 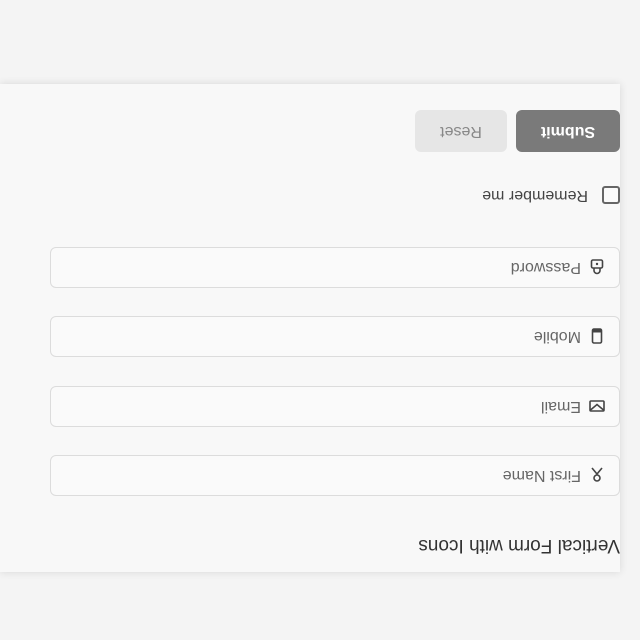 What do you see at coordinates (597, 336) in the screenshot?
I see `phone-icon` at bounding box center [597, 336].